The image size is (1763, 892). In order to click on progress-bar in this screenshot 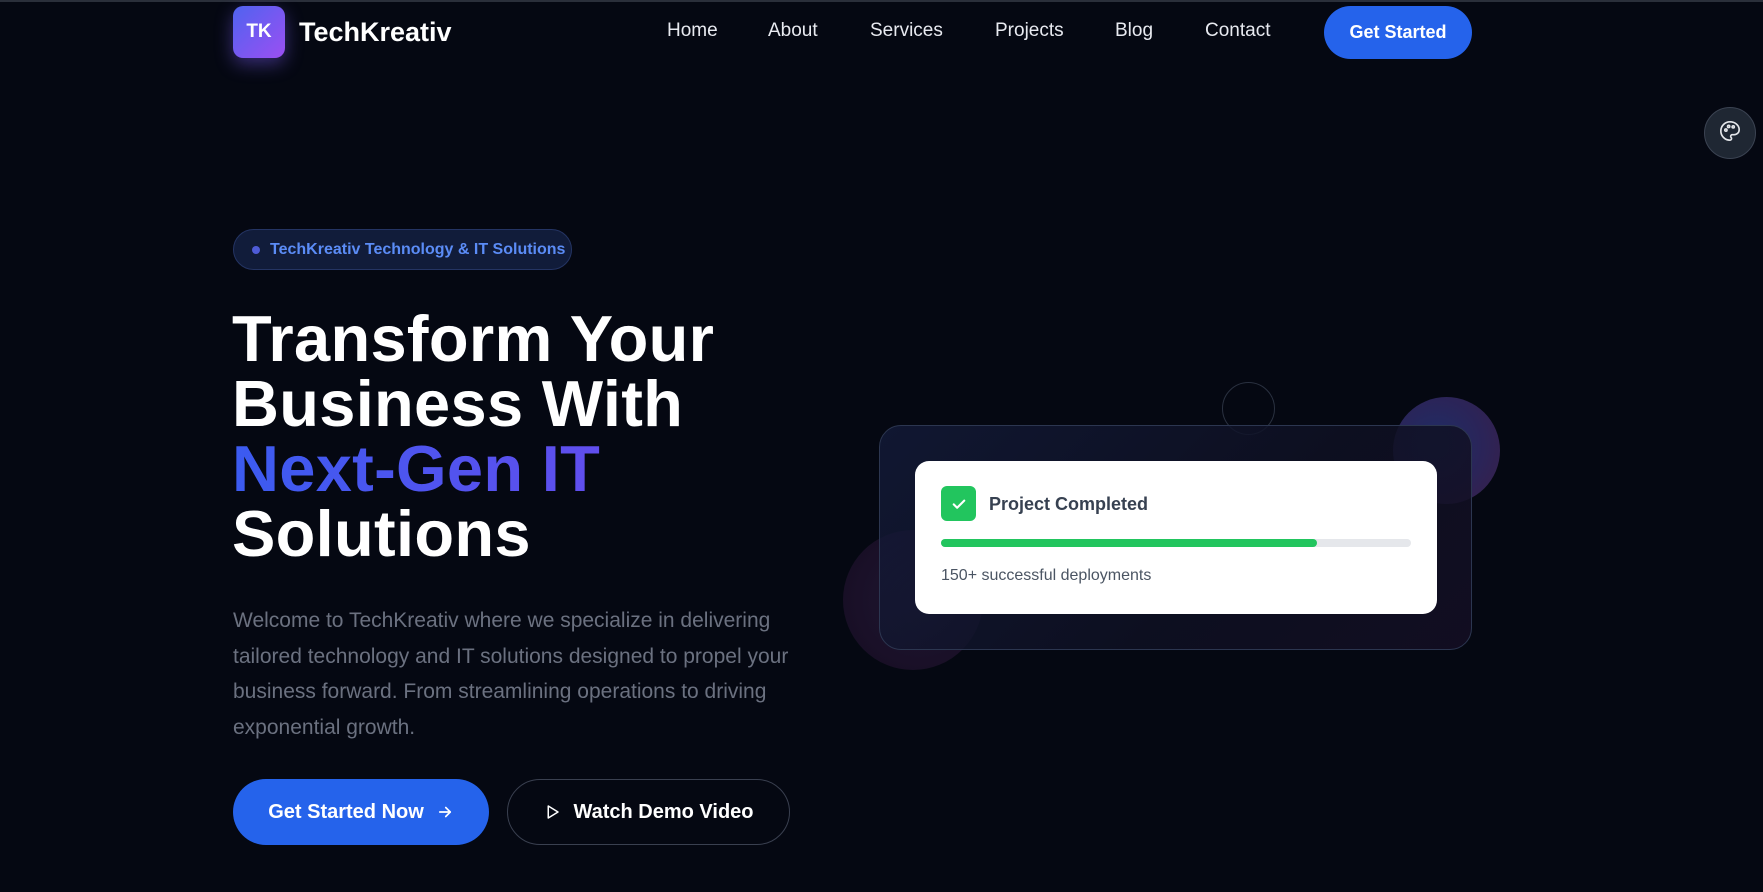, I will do `click(1176, 543)`.